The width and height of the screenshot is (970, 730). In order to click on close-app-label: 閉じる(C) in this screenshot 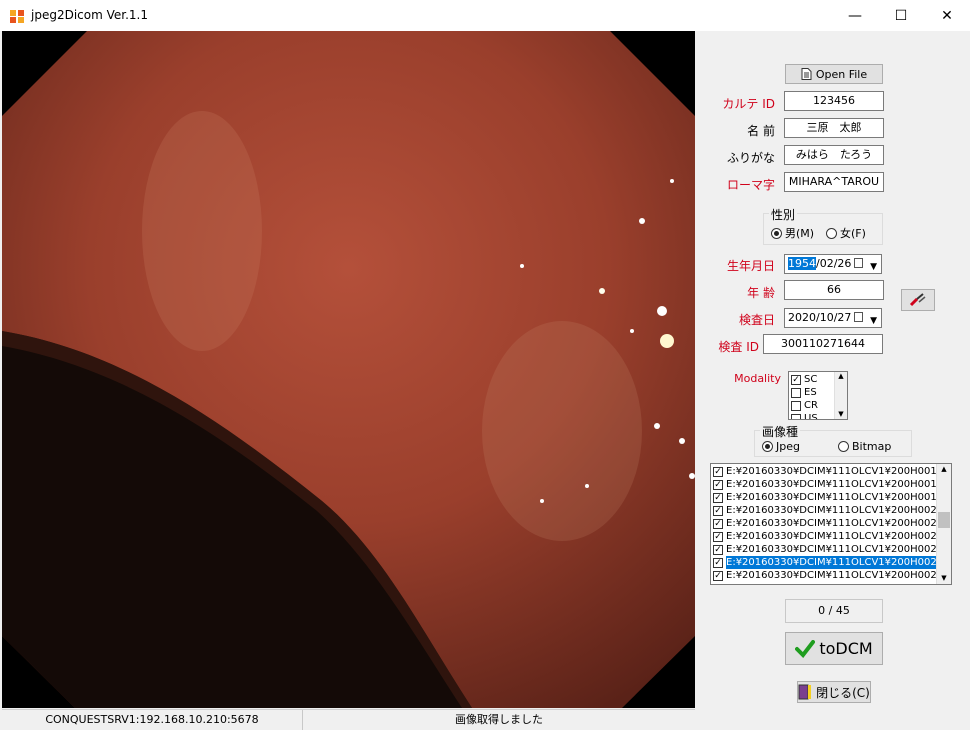, I will do `click(843, 692)`.